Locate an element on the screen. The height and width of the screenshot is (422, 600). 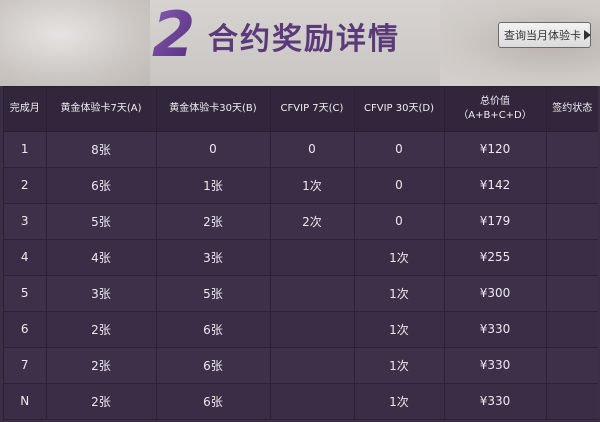
table-row: 7 2张 6张 1次 ¥330 is located at coordinates (301, 365).